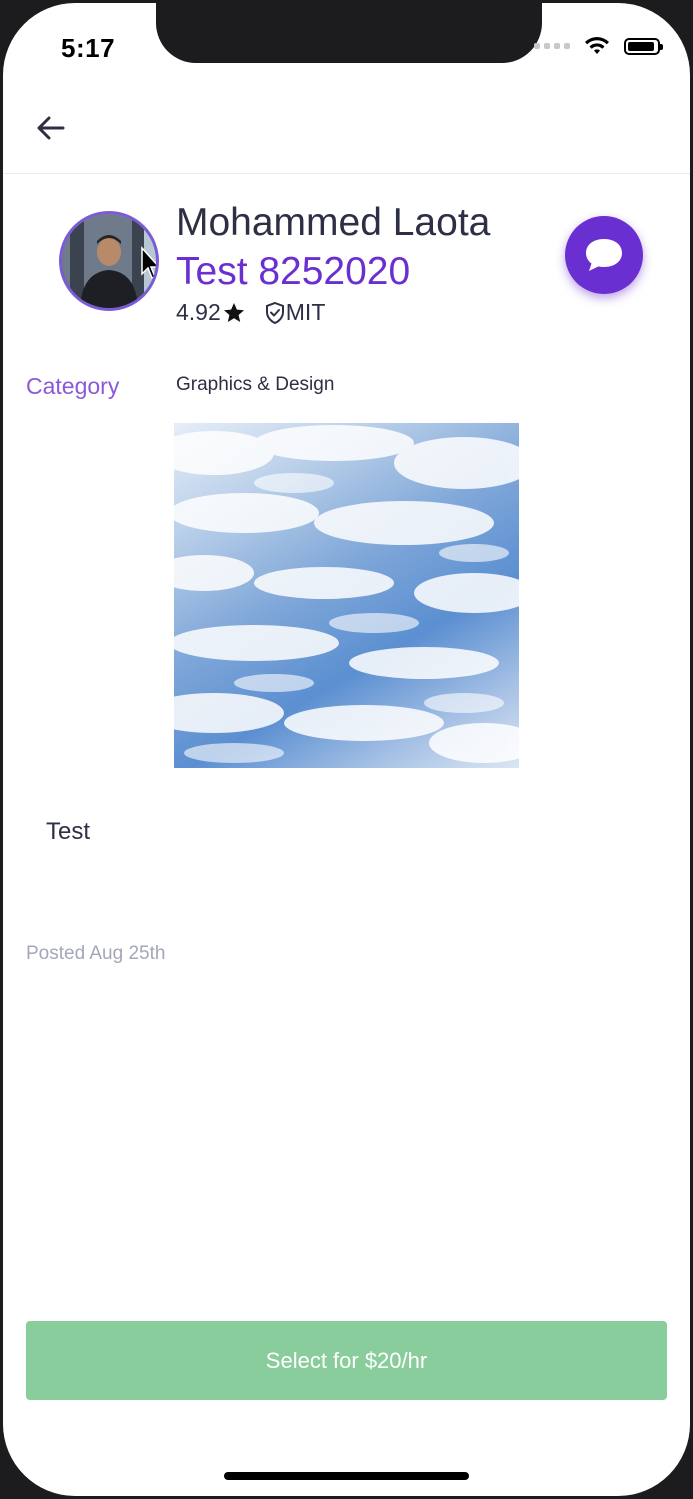 This screenshot has width=693, height=1499. Describe the element at coordinates (346, 1476) in the screenshot. I see `home-indicator` at that location.